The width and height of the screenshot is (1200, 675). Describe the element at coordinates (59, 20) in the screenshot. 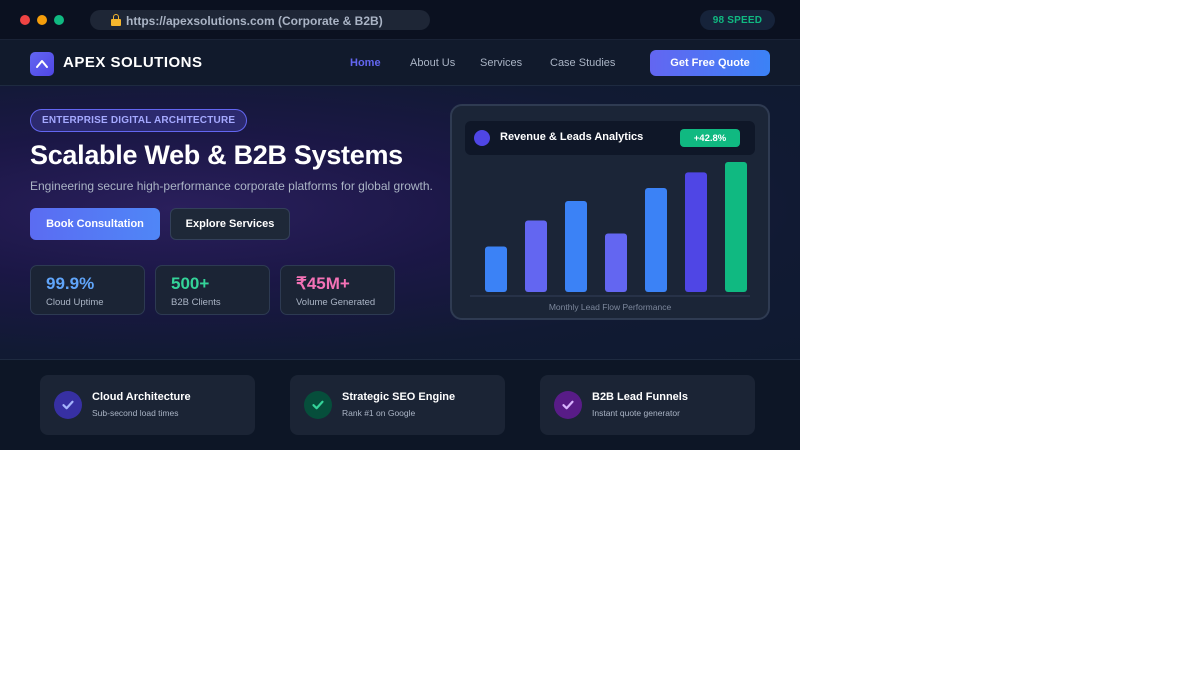

I see `maximize-window-button` at that location.